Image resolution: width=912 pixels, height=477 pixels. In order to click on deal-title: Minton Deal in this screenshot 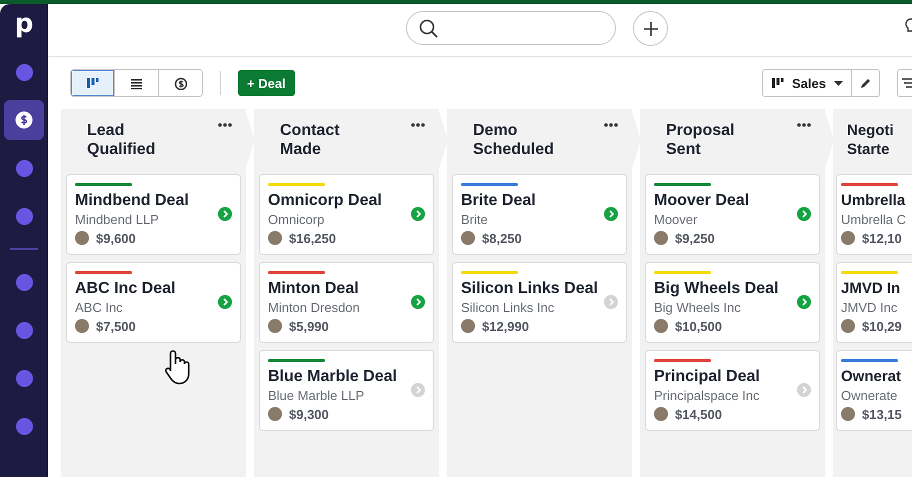, I will do `click(337, 288)`.